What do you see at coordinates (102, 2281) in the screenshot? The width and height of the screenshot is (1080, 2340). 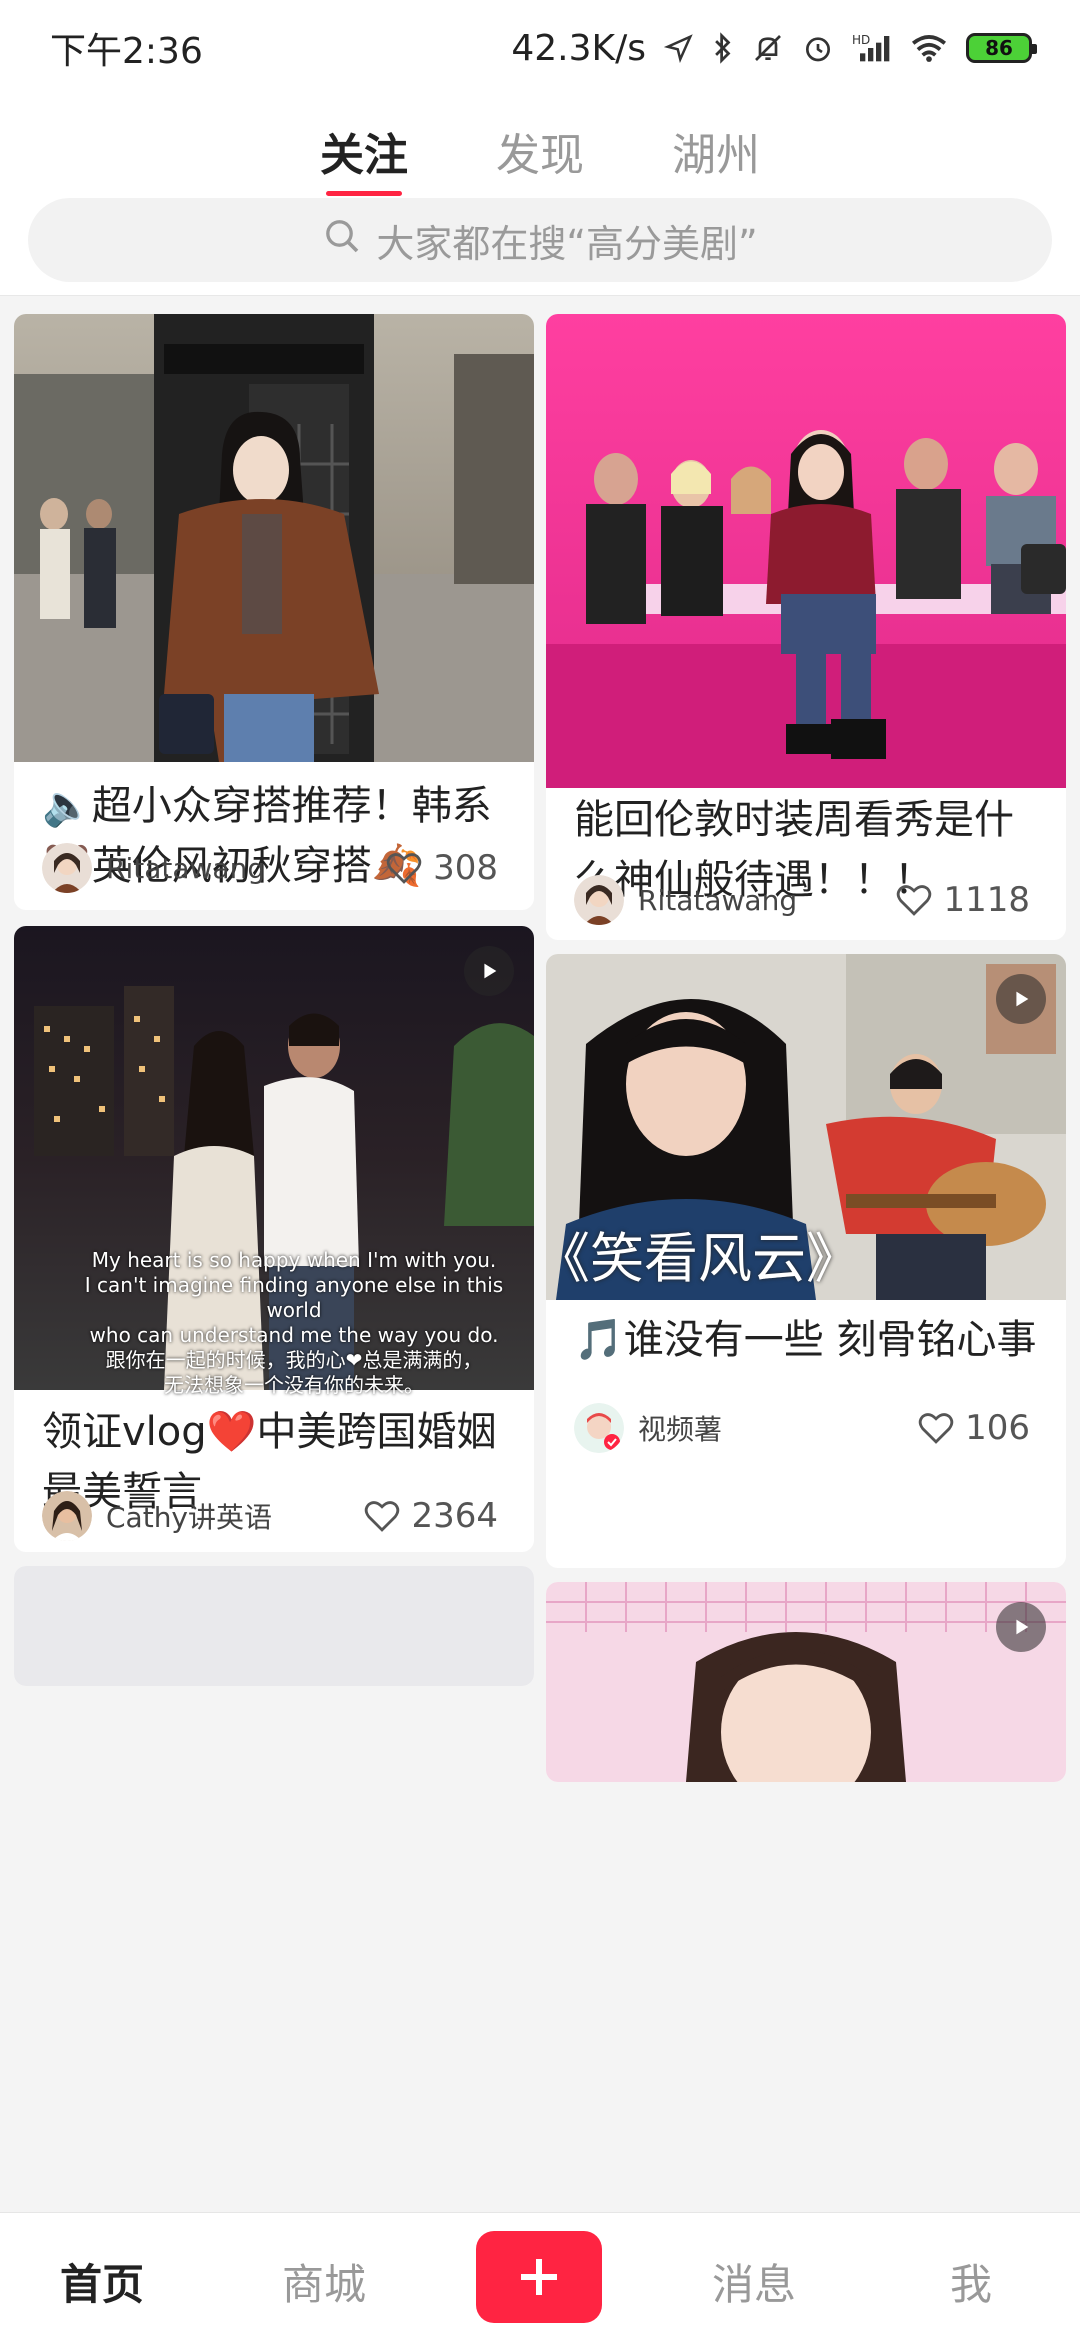 I see `nav-home: 首页` at bounding box center [102, 2281].